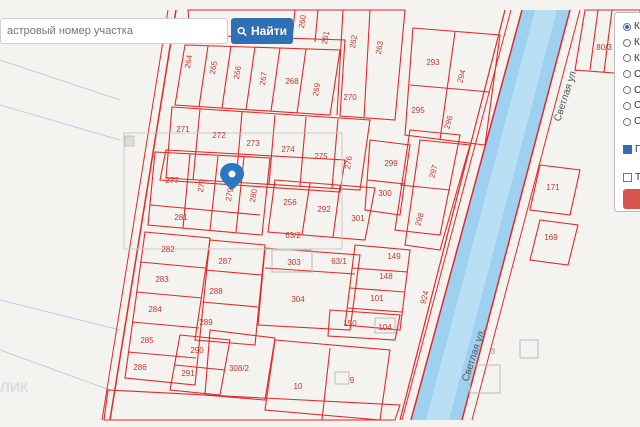  I want to click on parcel-label: 148, so click(386, 276).